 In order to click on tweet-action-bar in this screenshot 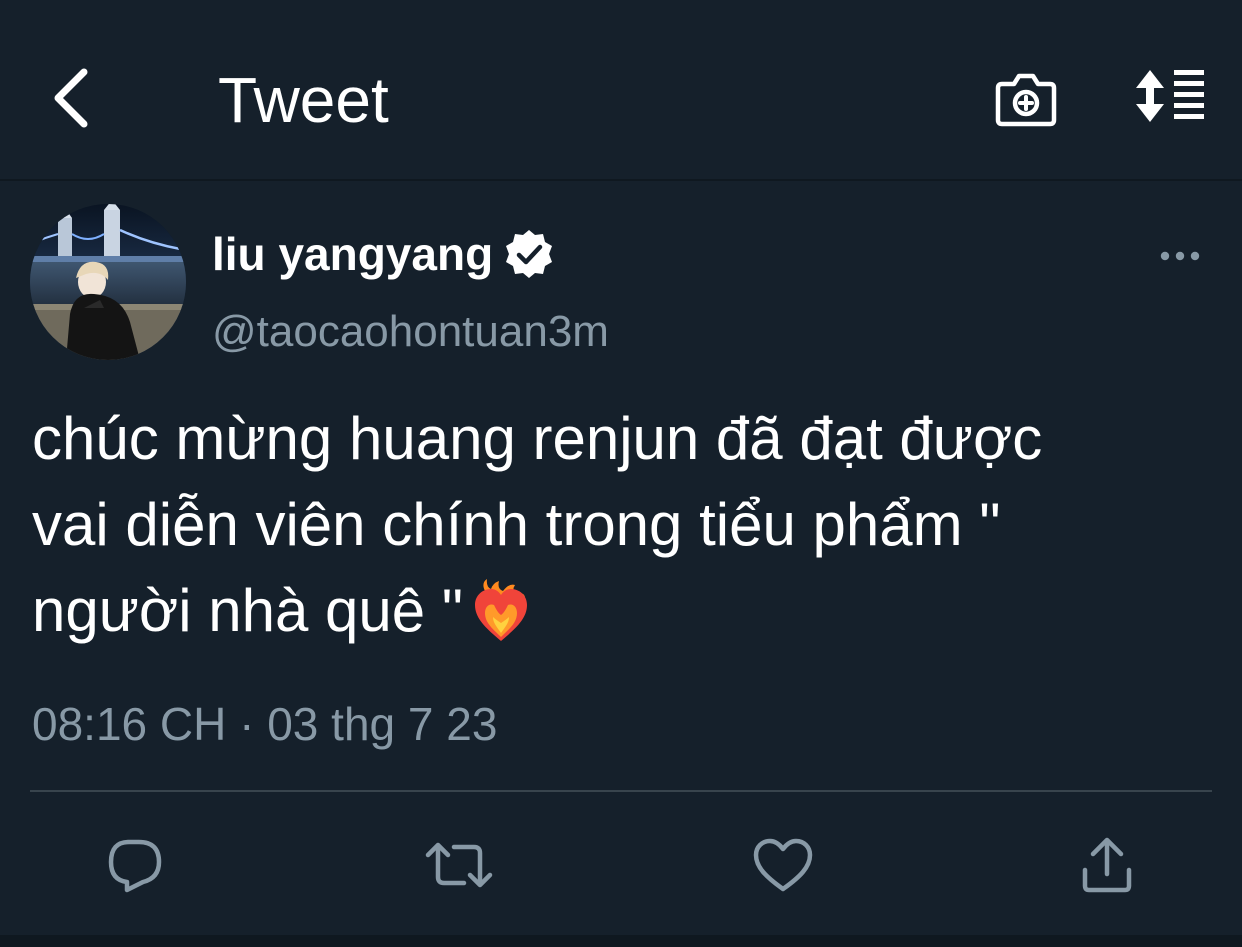, I will do `click(621, 865)`.